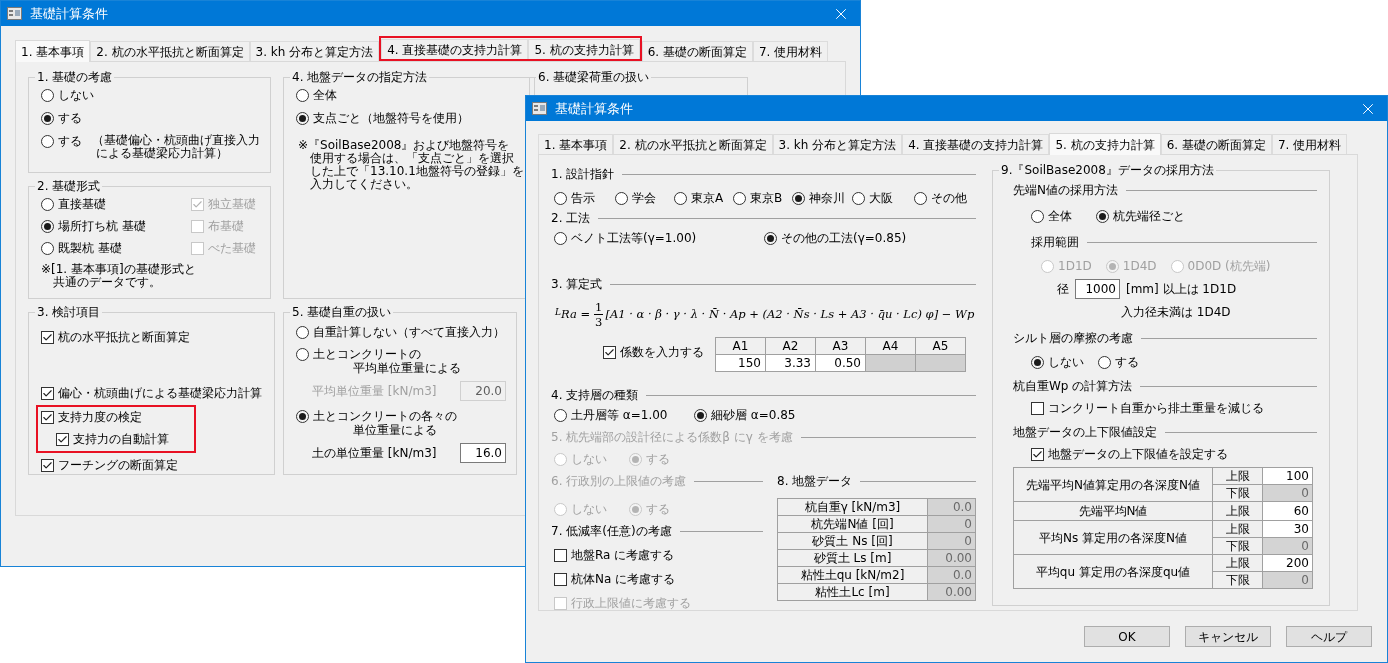 Image resolution: width=1388 pixels, height=663 pixels. I want to click on dialog-button: ヘルプ, so click(1329, 636).